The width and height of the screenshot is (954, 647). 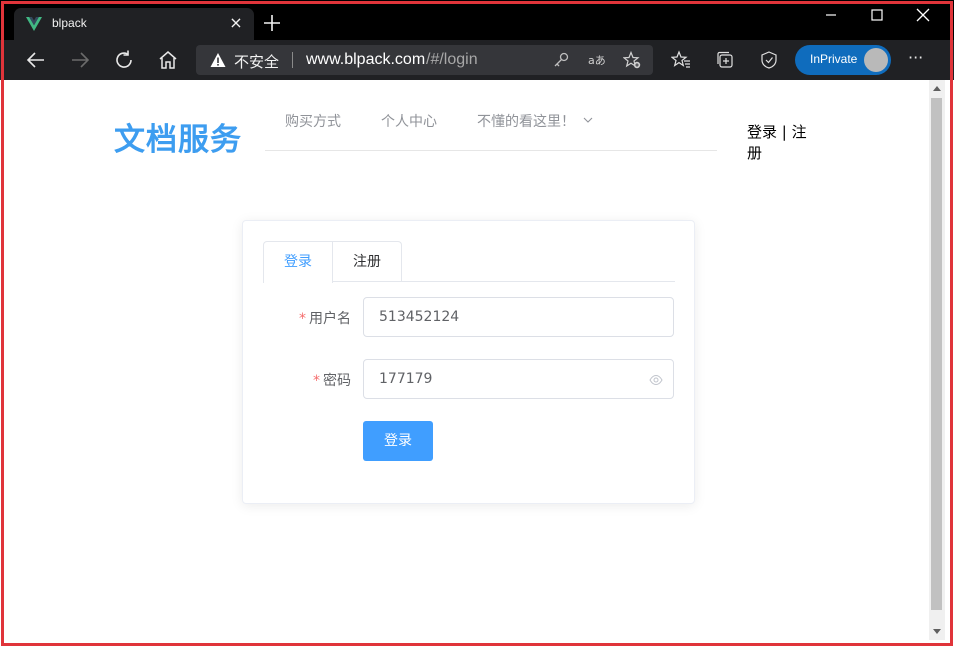 What do you see at coordinates (937, 631) in the screenshot?
I see `scroll-down-icon` at bounding box center [937, 631].